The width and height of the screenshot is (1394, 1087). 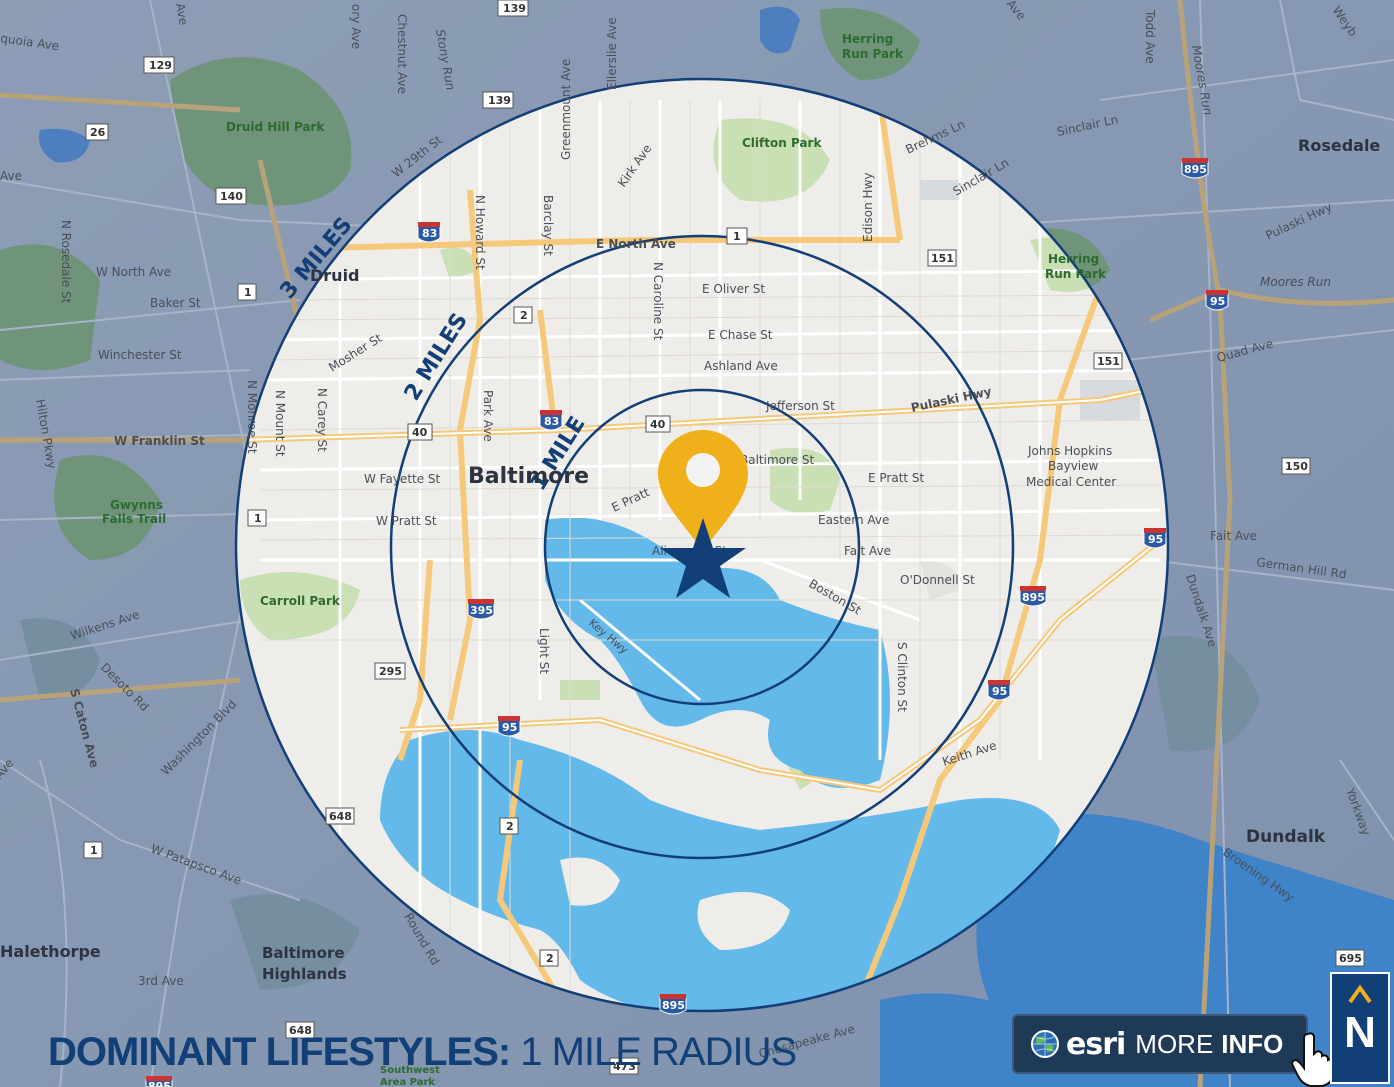 I want to click on shield-83-b: 83, so click(x=551, y=420).